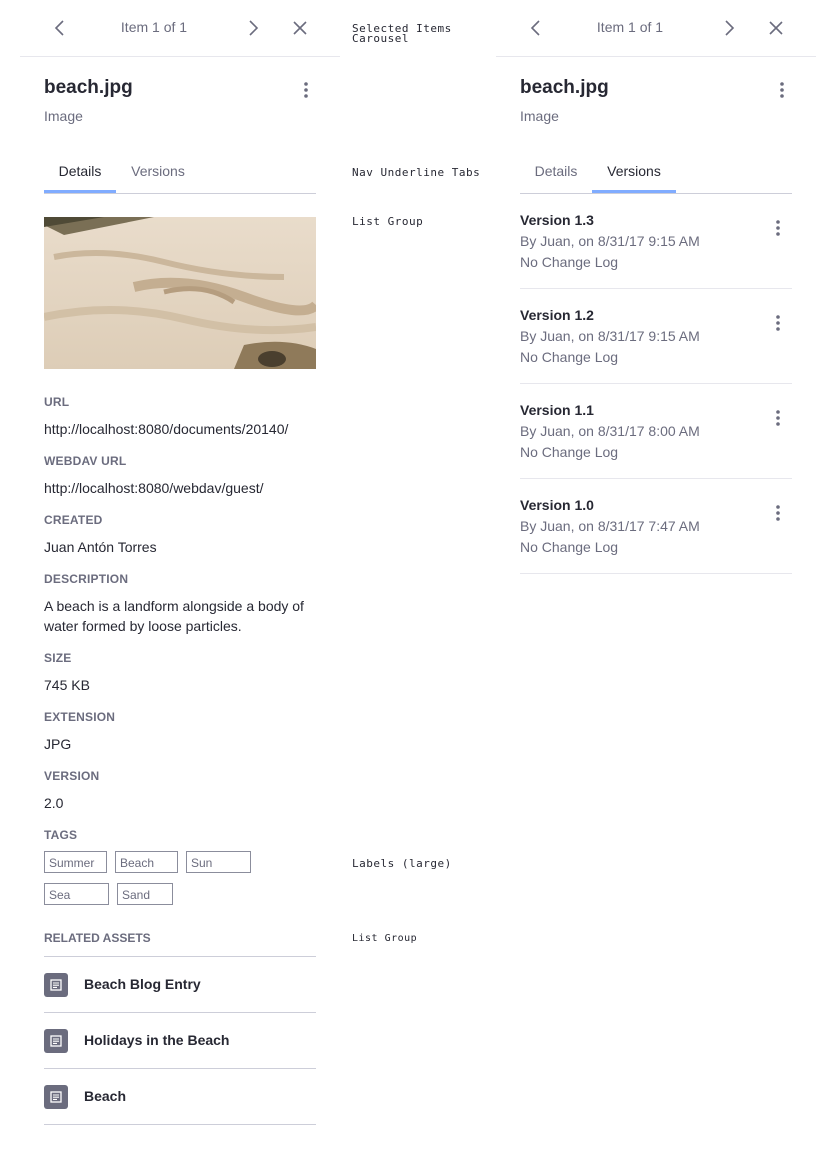 The width and height of the screenshot is (816, 1149). What do you see at coordinates (180, 293) in the screenshot?
I see `sand-dunes-image` at bounding box center [180, 293].